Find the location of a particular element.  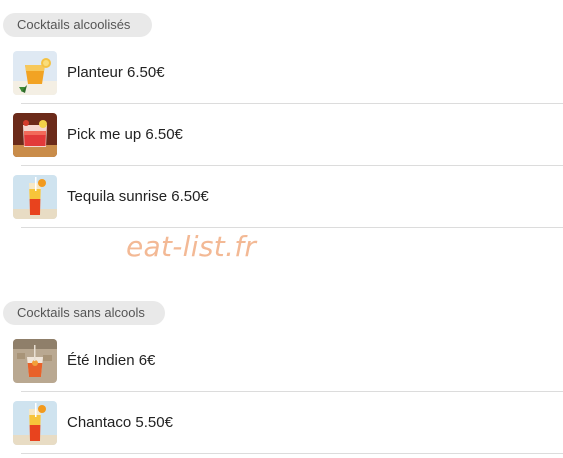

menu-item-planteur: Planteur 6.50€ is located at coordinates (281, 73).